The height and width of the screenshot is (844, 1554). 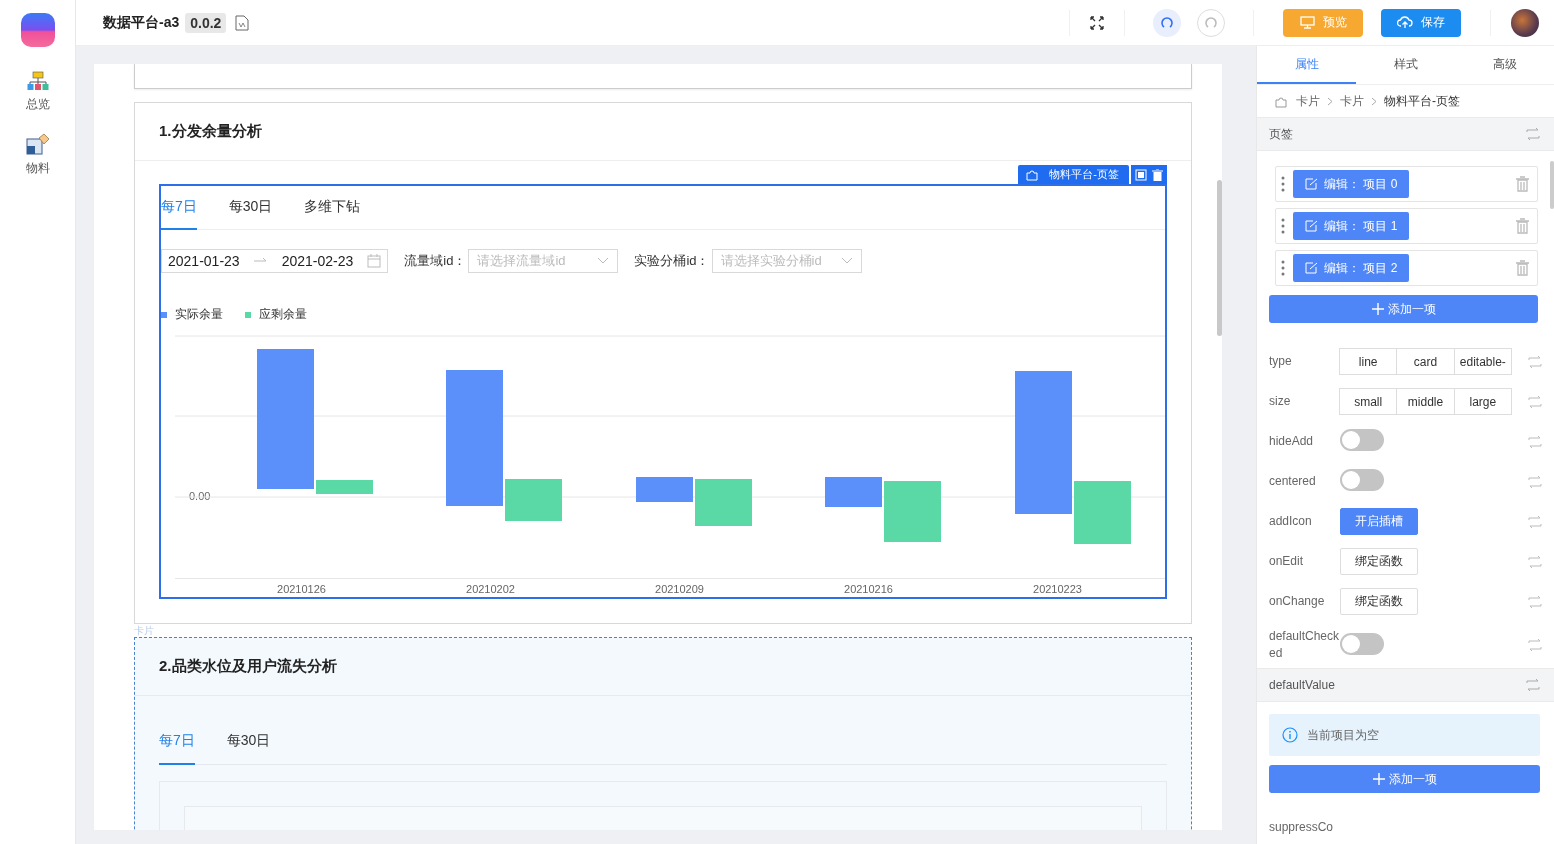 What do you see at coordinates (1280, 401) in the screenshot?
I see `property-label: size` at bounding box center [1280, 401].